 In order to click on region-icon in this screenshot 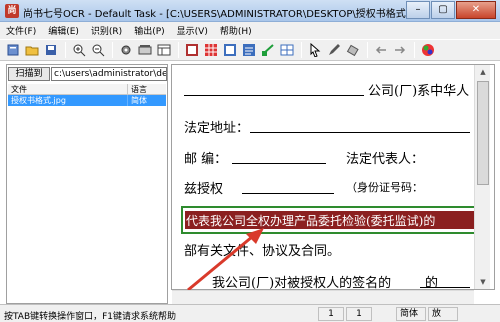, I will do `click(192, 50)`.